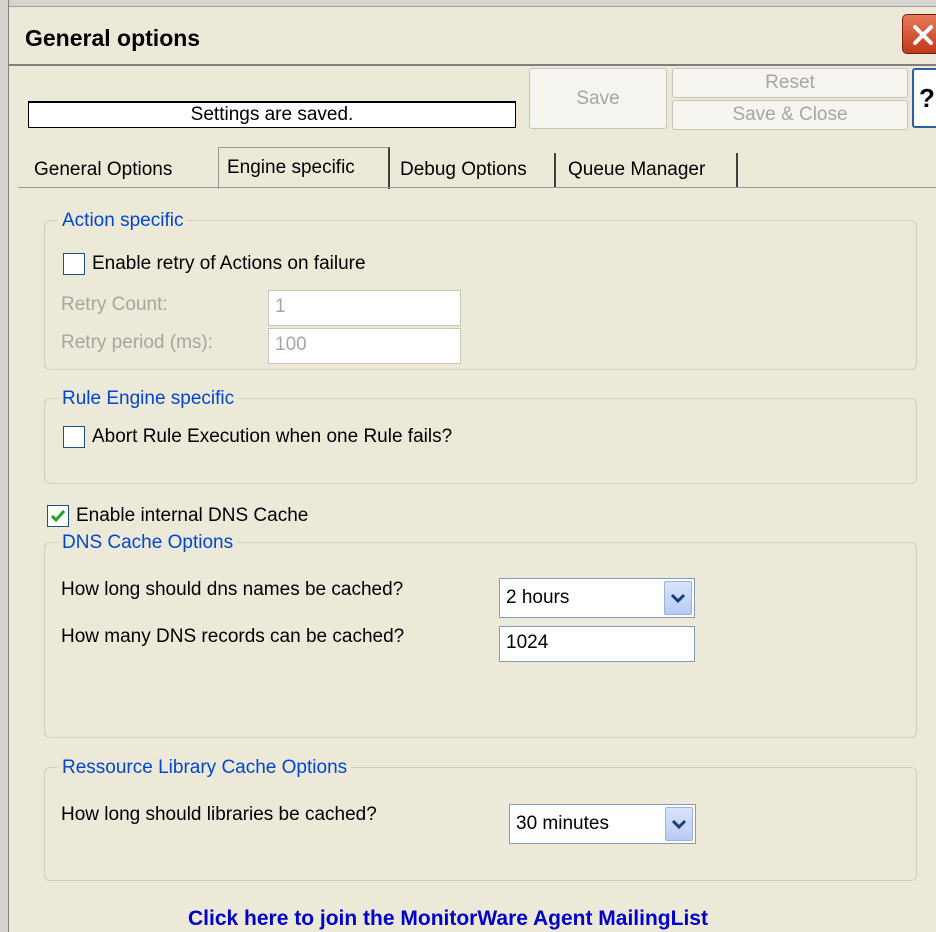 Image resolution: width=936 pixels, height=932 pixels. Describe the element at coordinates (597, 598) in the screenshot. I see `dns-cache-time-select: 2 hours` at that location.